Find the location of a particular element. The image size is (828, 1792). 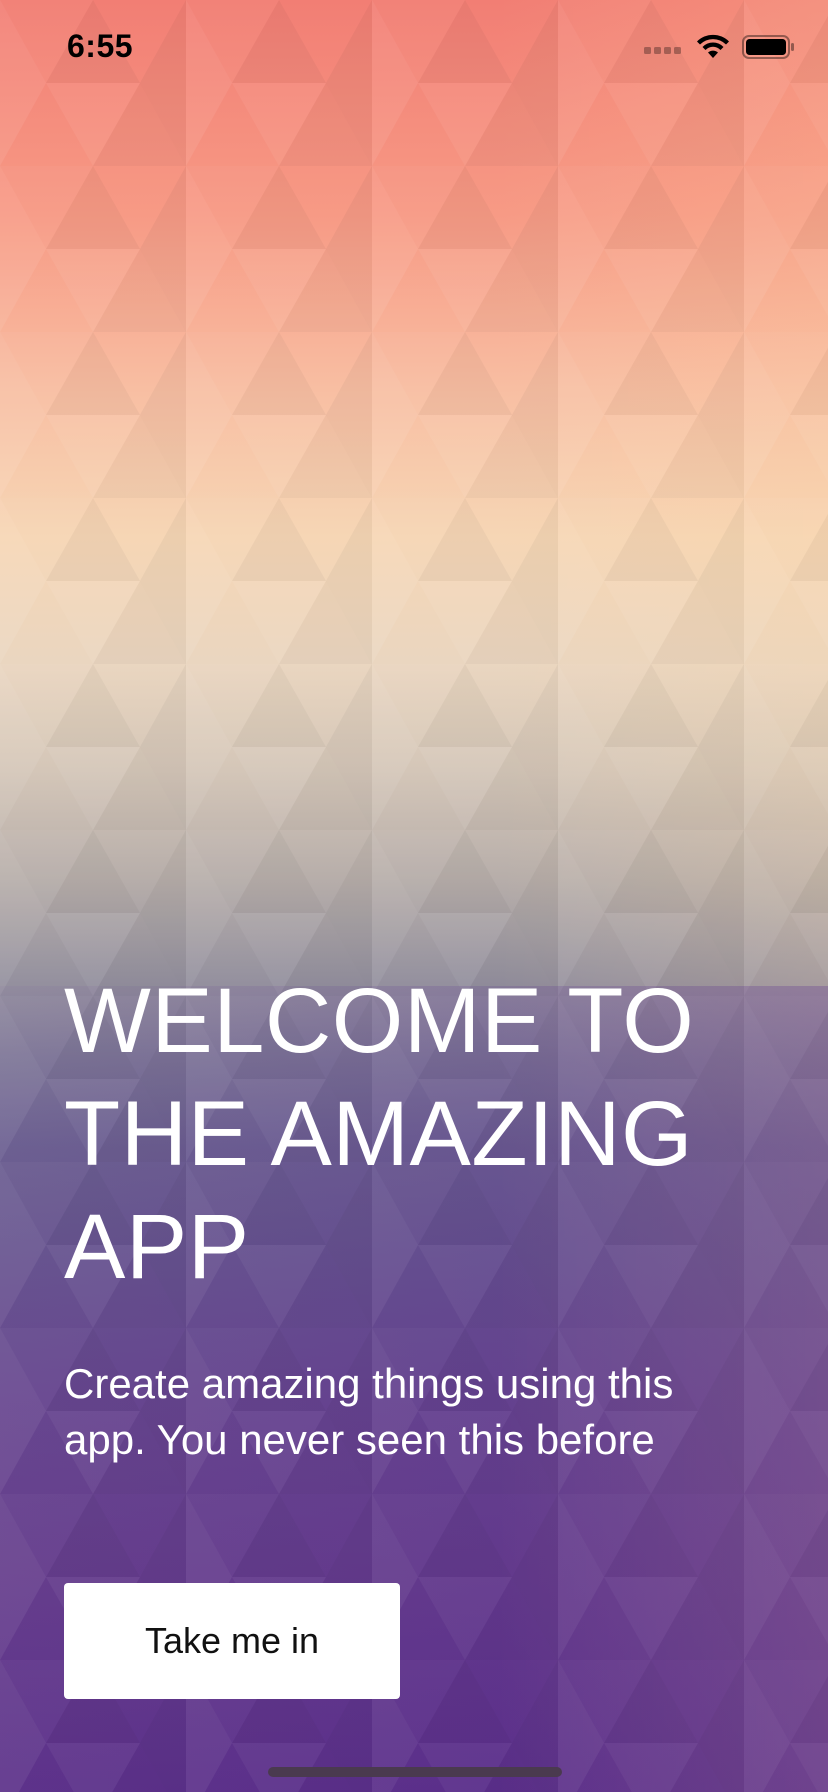

take-me-in-button: Take me in is located at coordinates (232, 1641).